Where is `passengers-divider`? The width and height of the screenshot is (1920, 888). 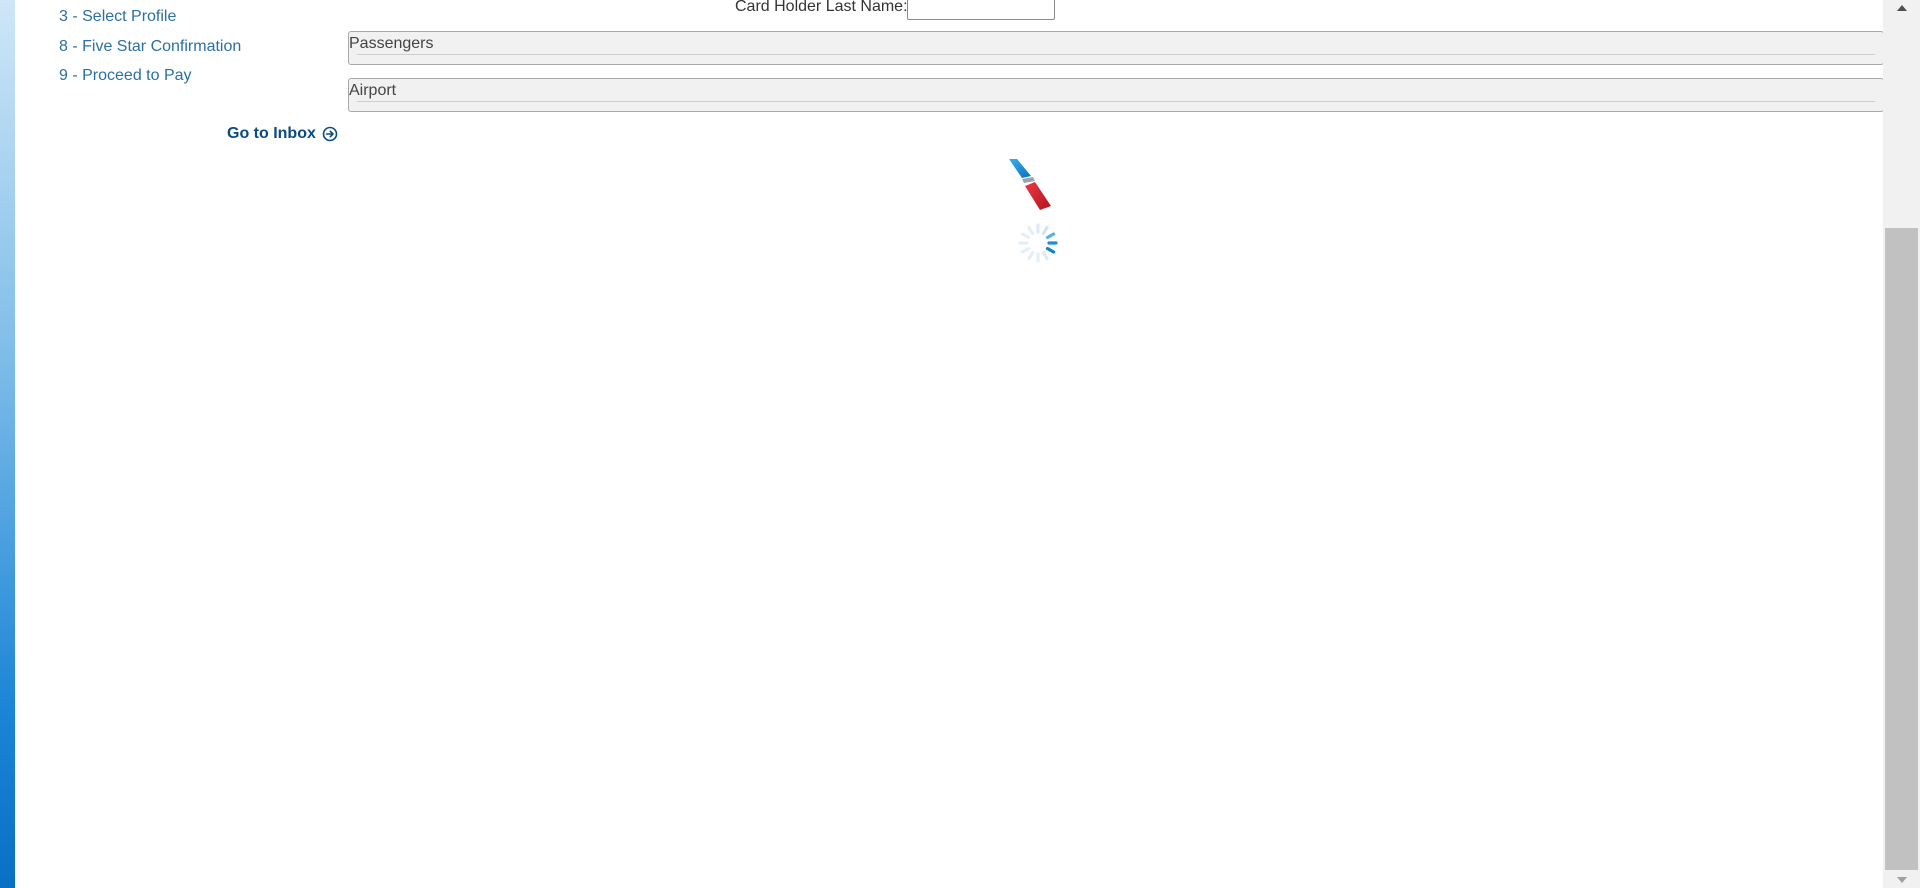 passengers-divider is located at coordinates (1116, 54).